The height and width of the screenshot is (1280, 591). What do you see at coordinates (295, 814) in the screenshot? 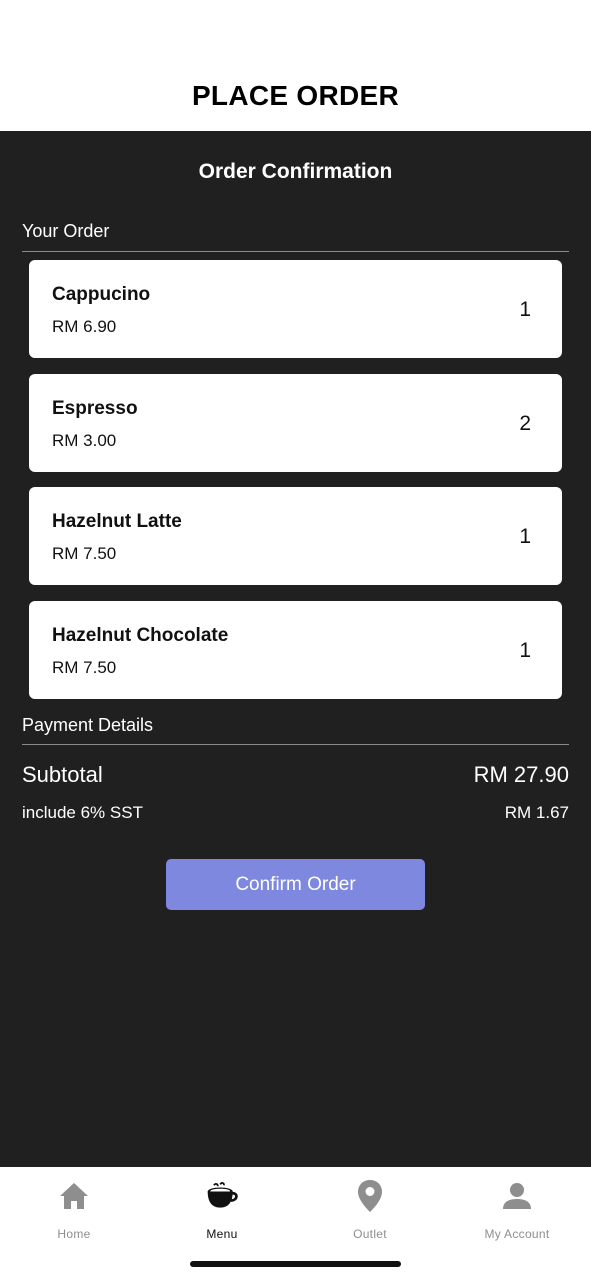
I see `sst-row: include 6% SST RM 1.67` at bounding box center [295, 814].